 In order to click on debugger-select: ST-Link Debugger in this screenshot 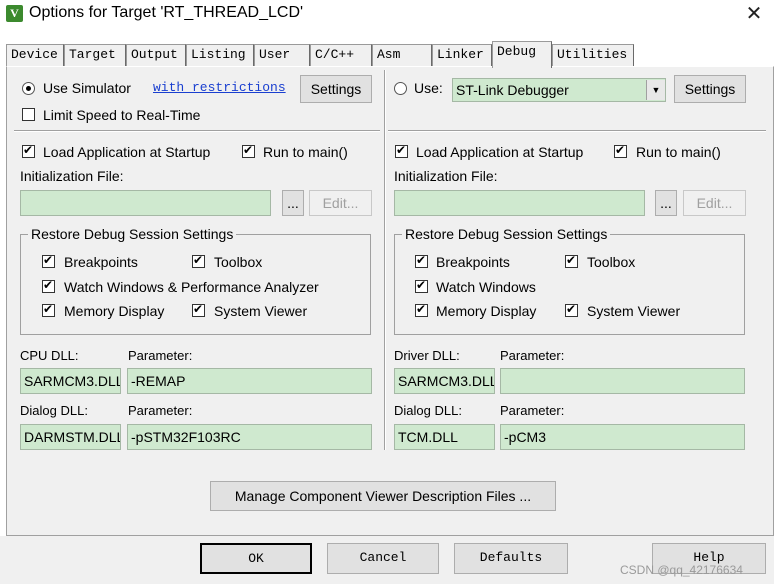, I will do `click(559, 90)`.